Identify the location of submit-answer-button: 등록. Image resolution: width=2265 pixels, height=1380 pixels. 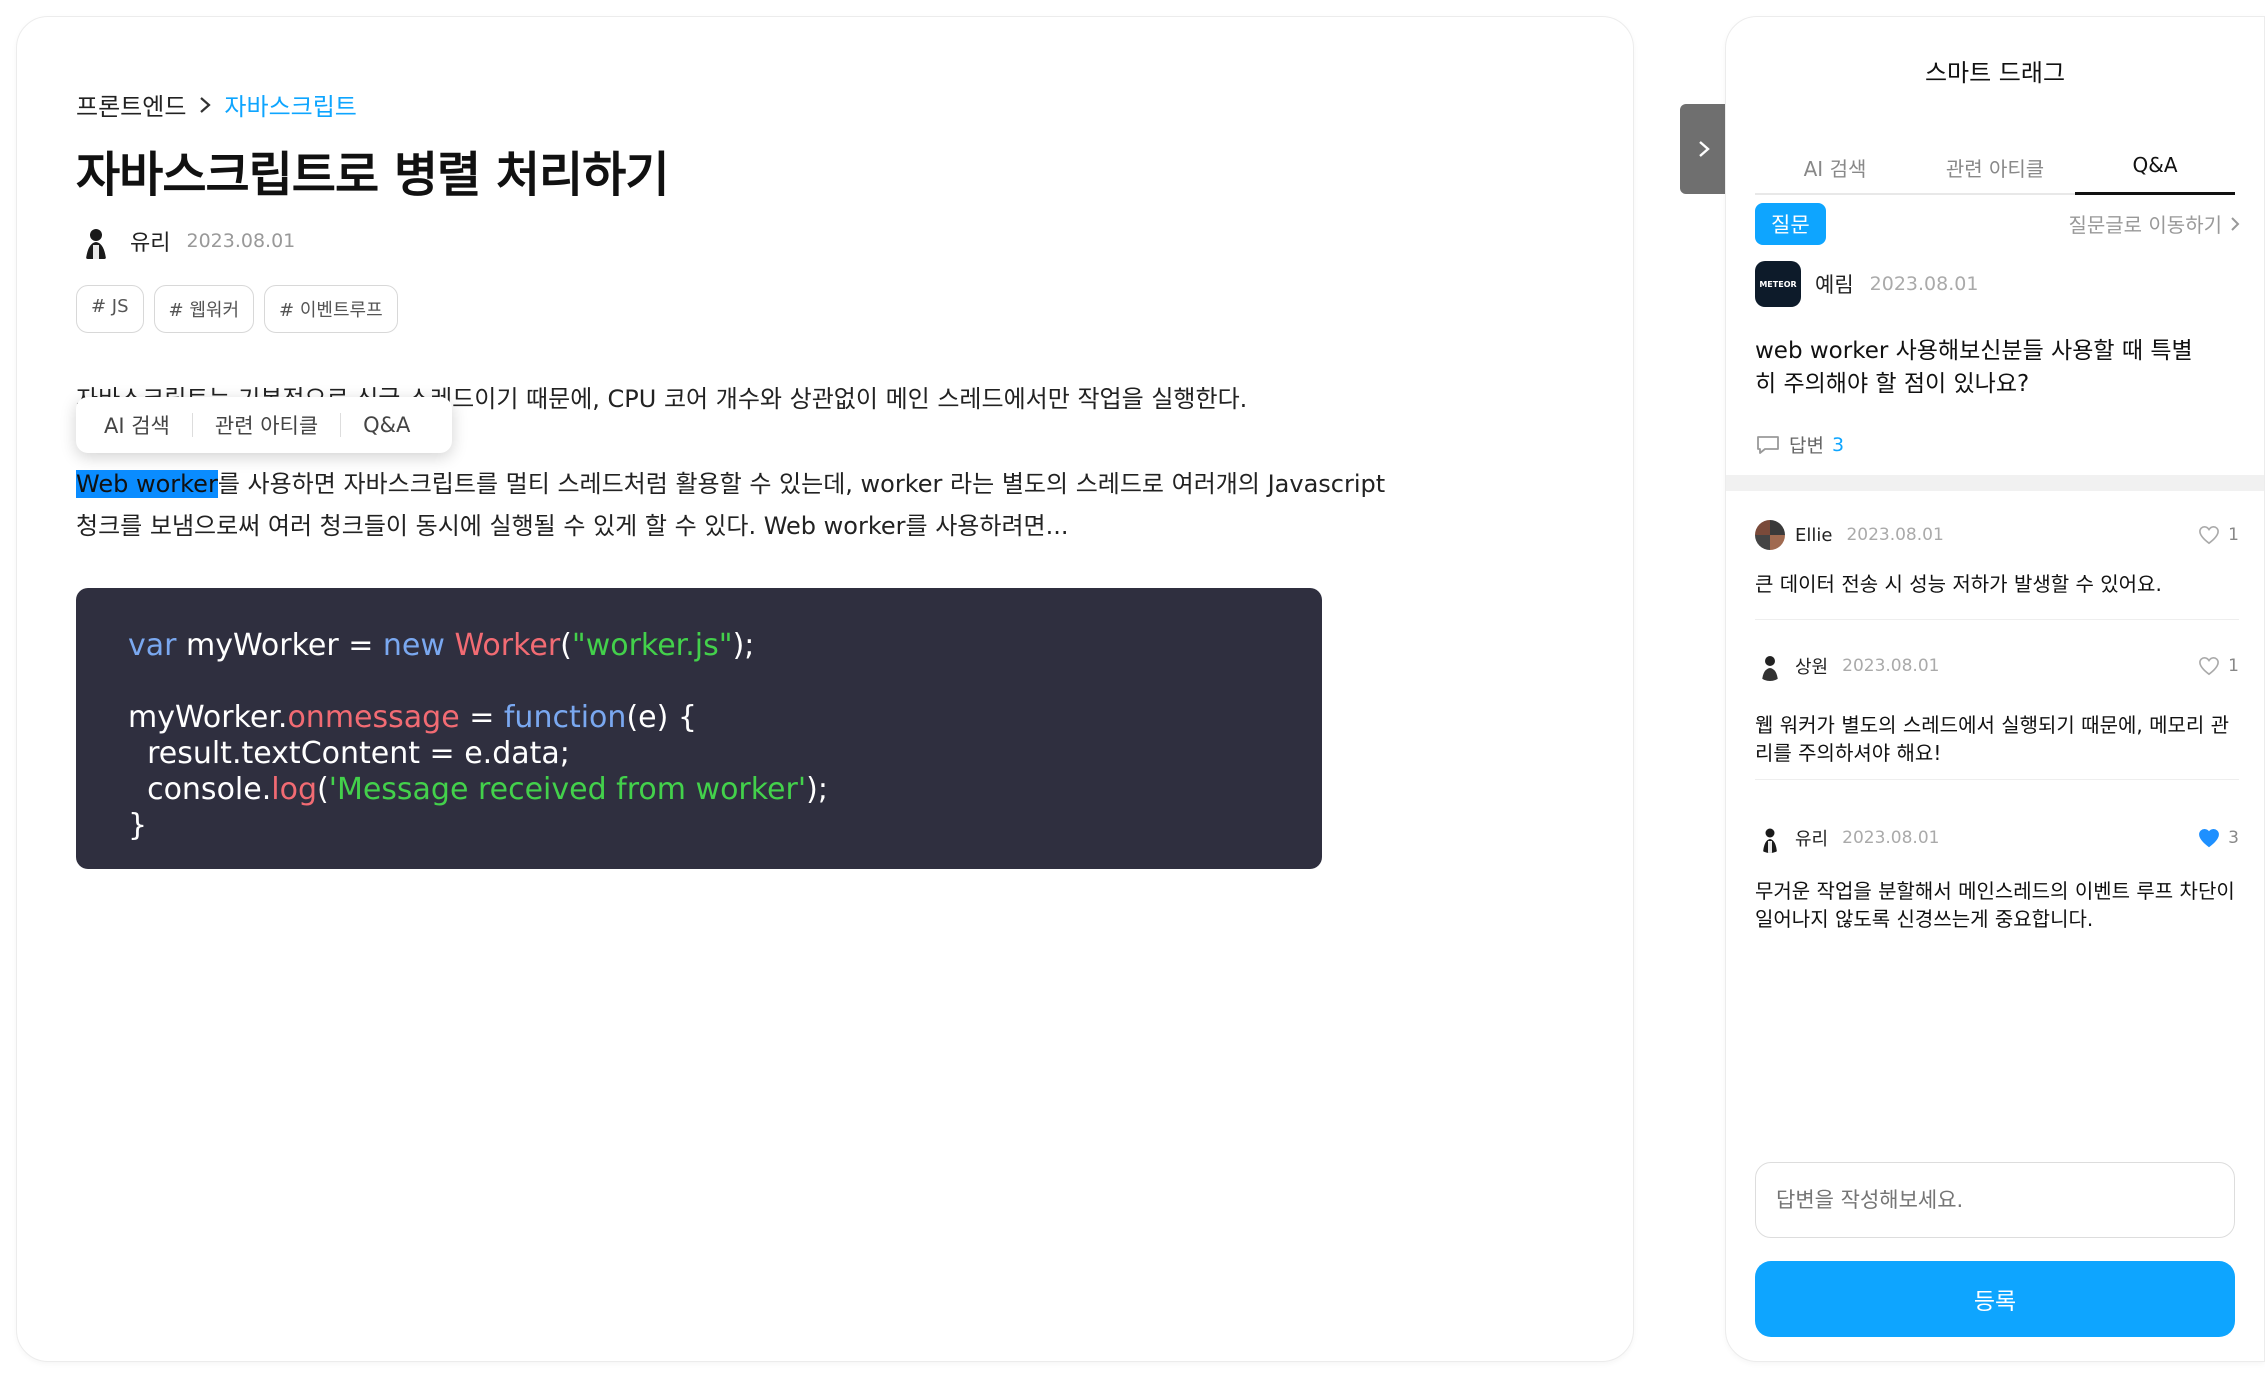
(1995, 1299).